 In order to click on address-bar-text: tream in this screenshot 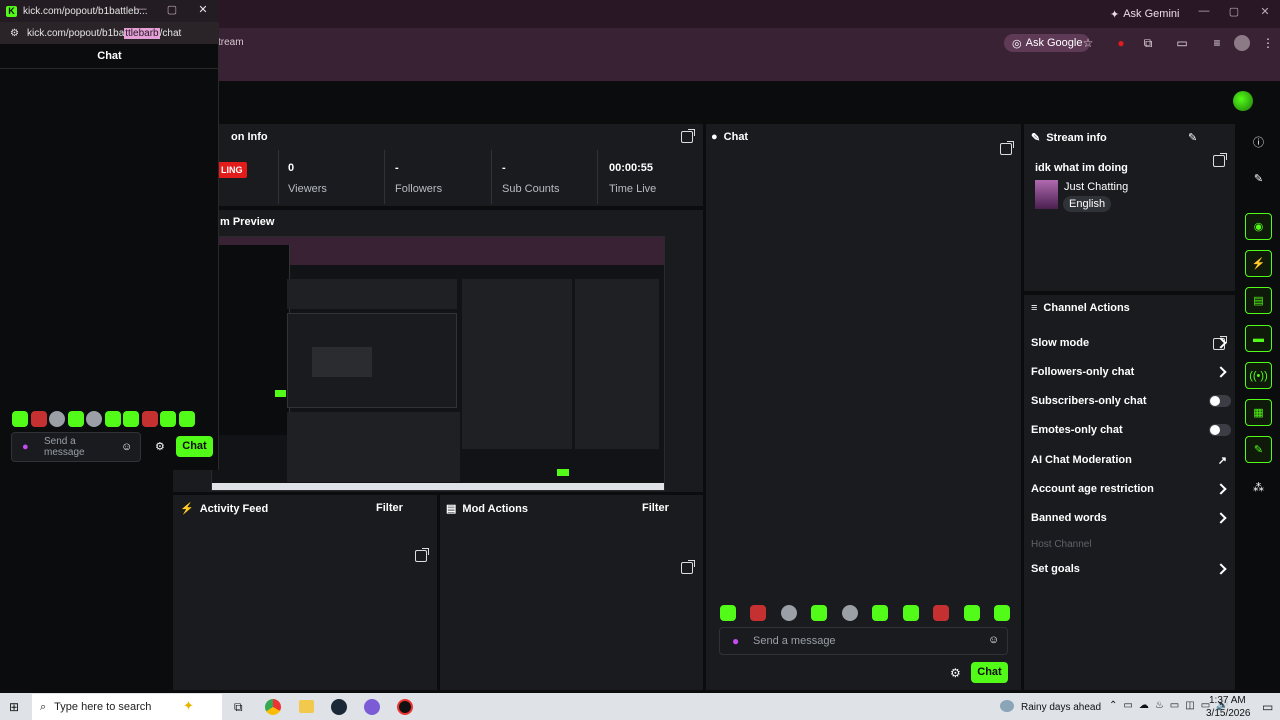, I will do `click(231, 42)`.